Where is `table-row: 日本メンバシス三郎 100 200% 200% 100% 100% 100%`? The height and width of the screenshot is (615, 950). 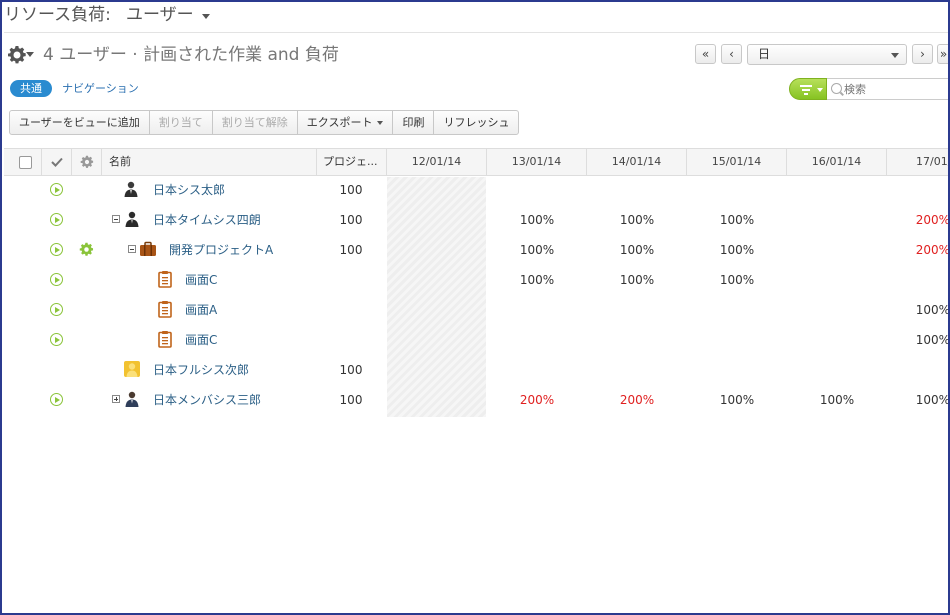 table-row: 日本メンバシス三郎 100 200% 200% 100% 100% 100% is located at coordinates (477, 400).